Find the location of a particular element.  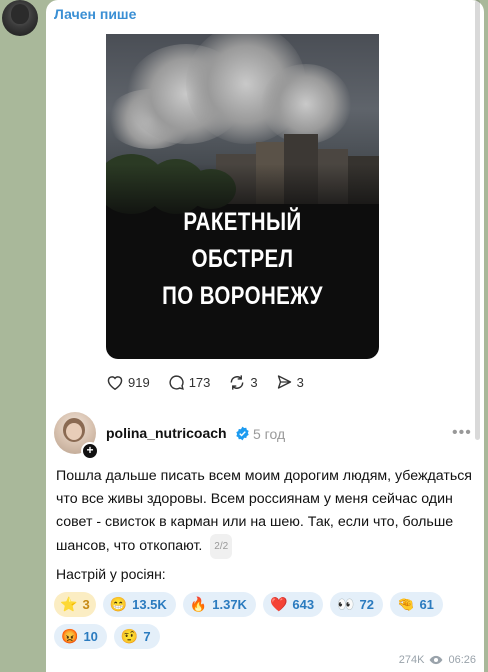

title-line-2: ПО ВОРОНЕЖУ is located at coordinates (242, 296).